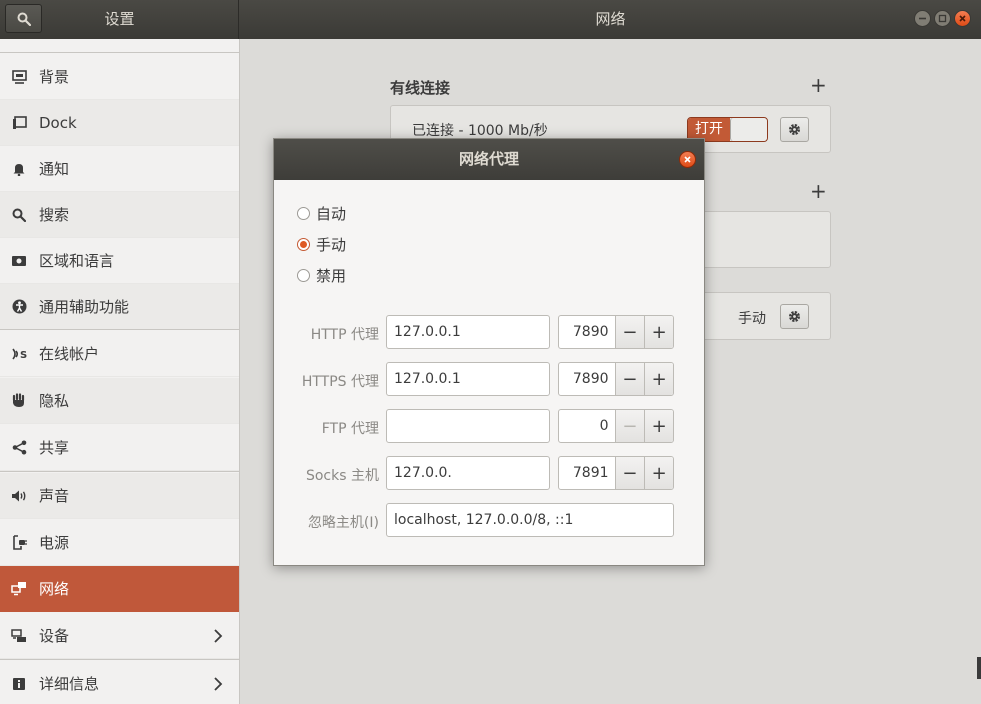 This screenshot has height=704, width=981. What do you see at coordinates (468, 473) in the screenshot?
I see `socks-host-input: 127.0.0.` at bounding box center [468, 473].